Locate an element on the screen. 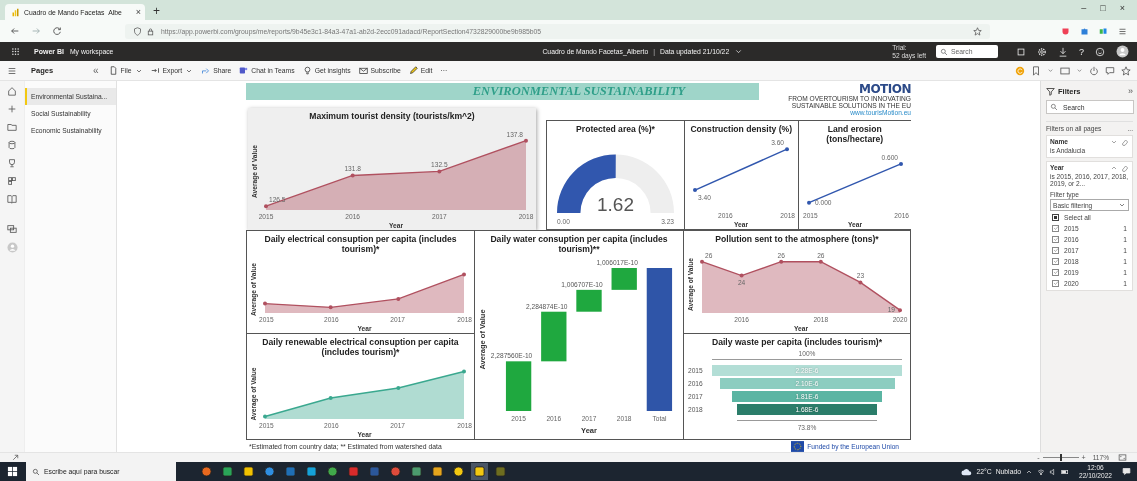 The image size is (1137, 481). chat-icon is located at coordinates (12, 229).